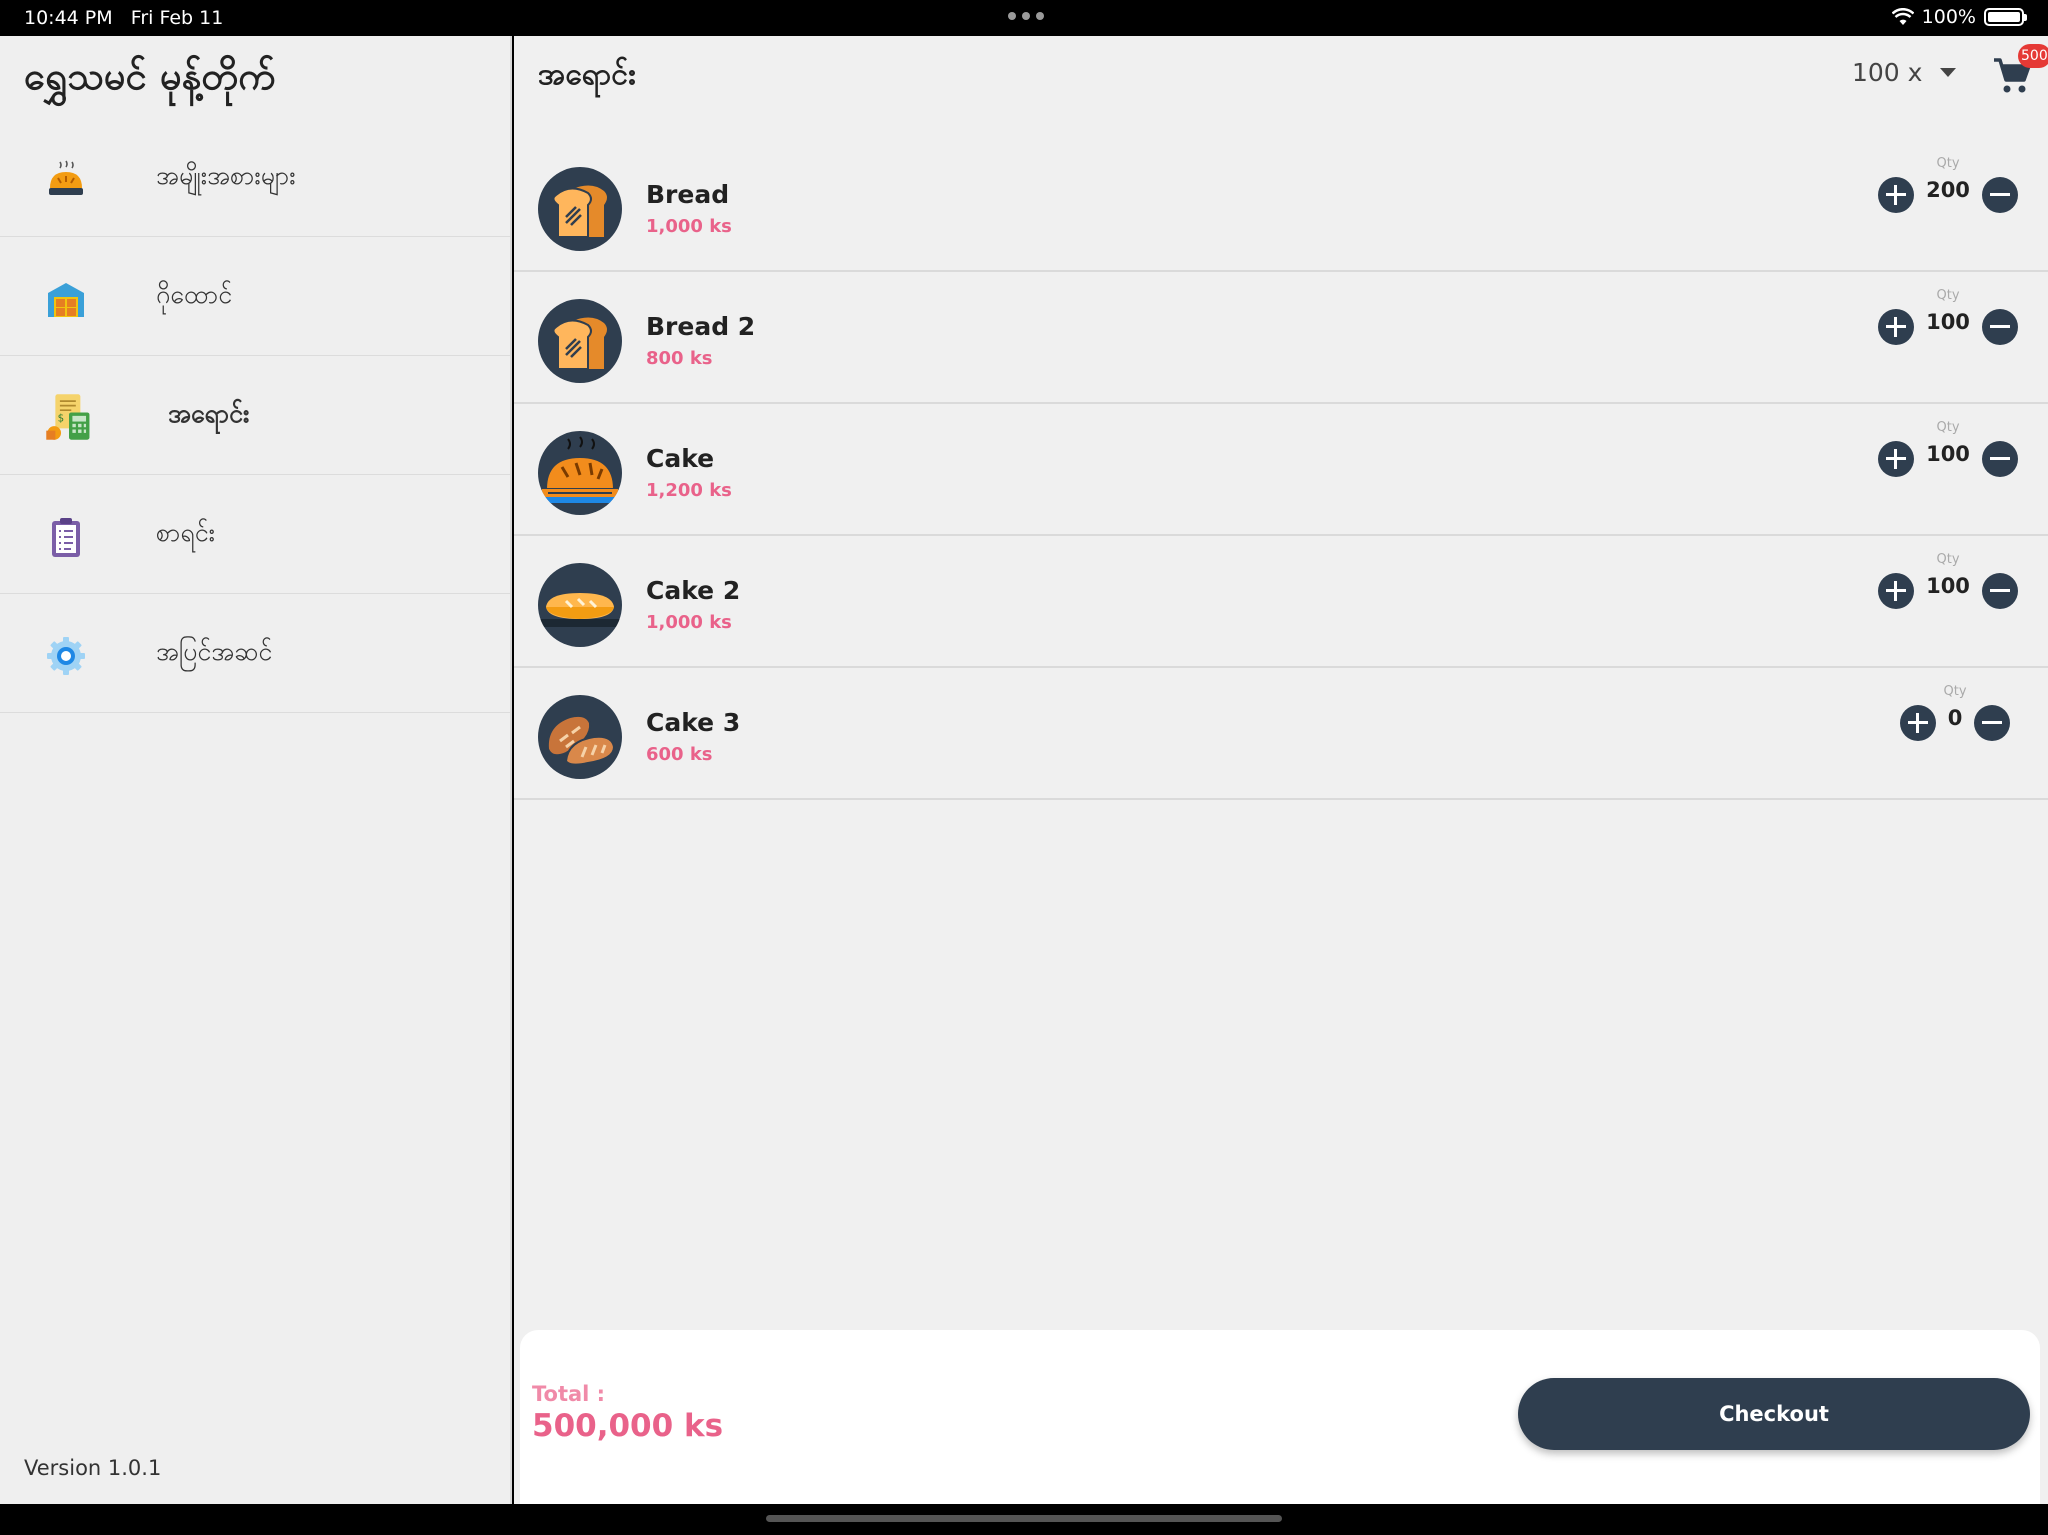 The image size is (2048, 1535). I want to click on total-label: Total :, so click(569, 1394).